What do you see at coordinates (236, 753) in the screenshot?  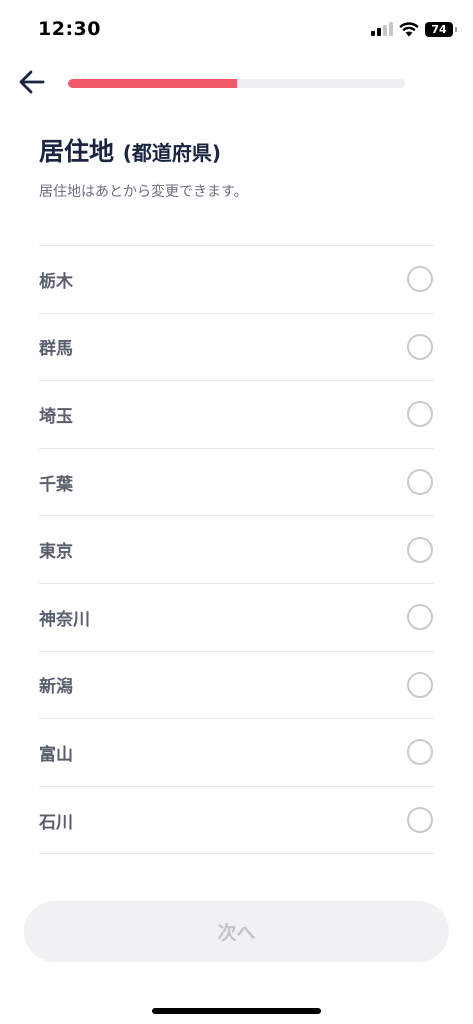 I see `list-item: 富山` at bounding box center [236, 753].